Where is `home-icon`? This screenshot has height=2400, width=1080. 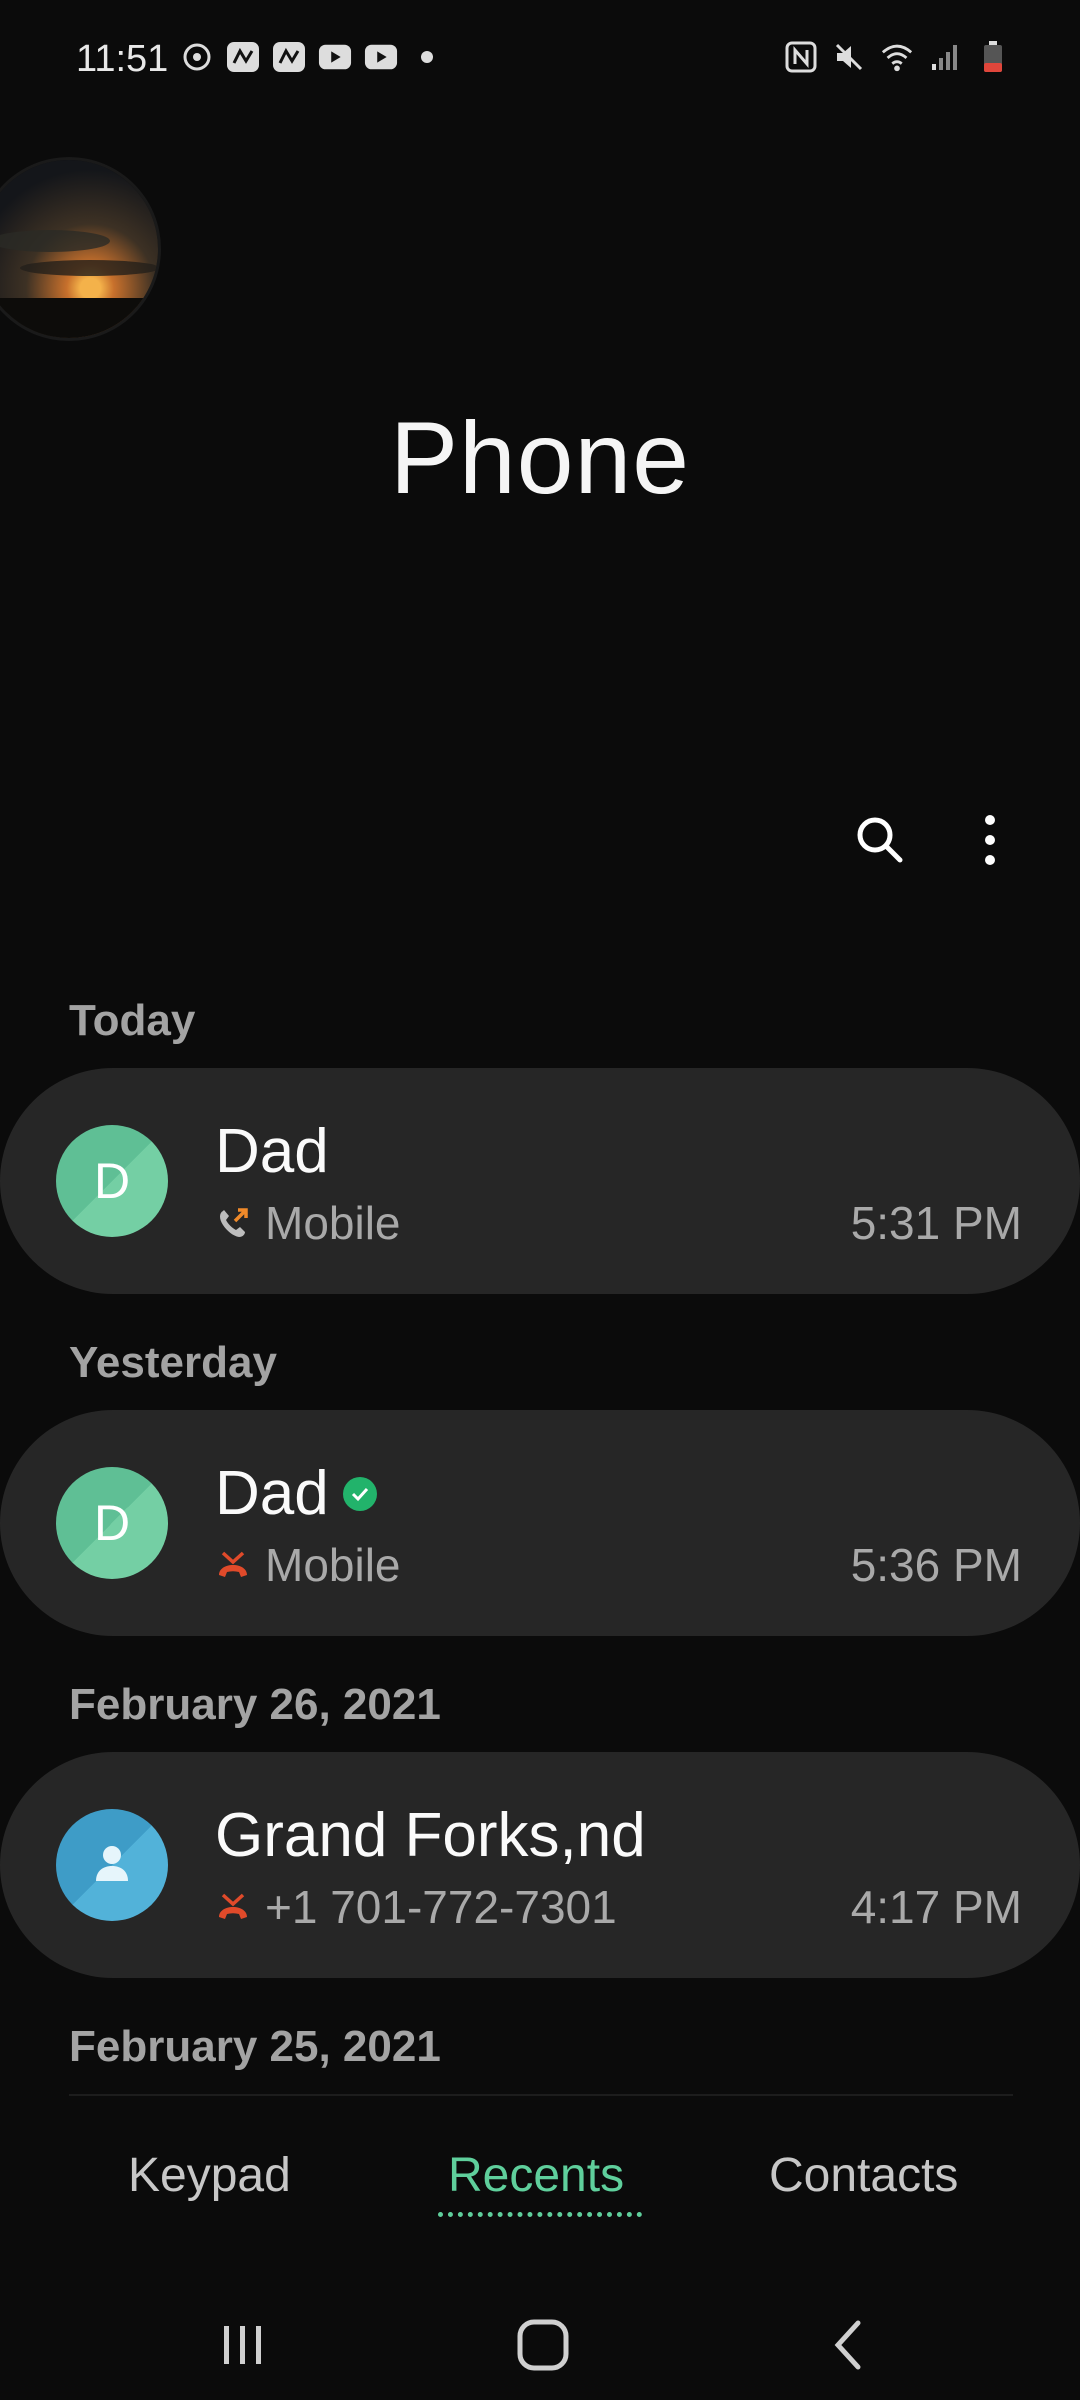 home-icon is located at coordinates (543, 2345).